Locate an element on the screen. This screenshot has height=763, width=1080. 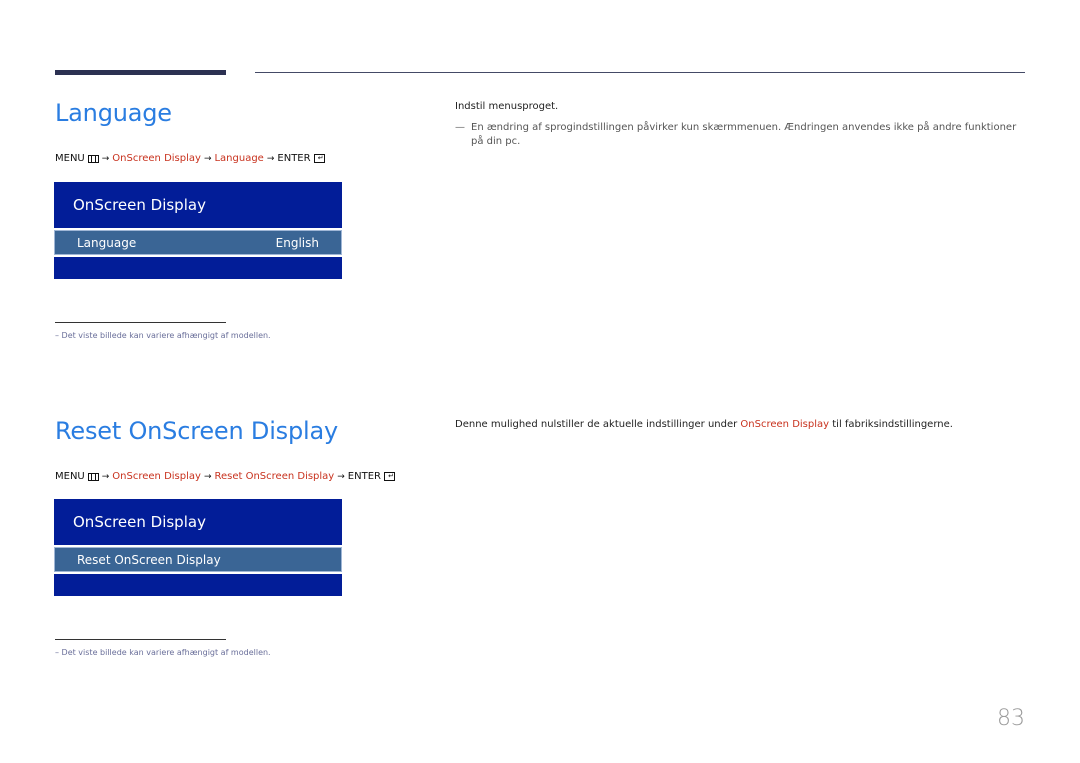
osd-row-label: Reset OnScreen Display is located at coordinates (149, 559).